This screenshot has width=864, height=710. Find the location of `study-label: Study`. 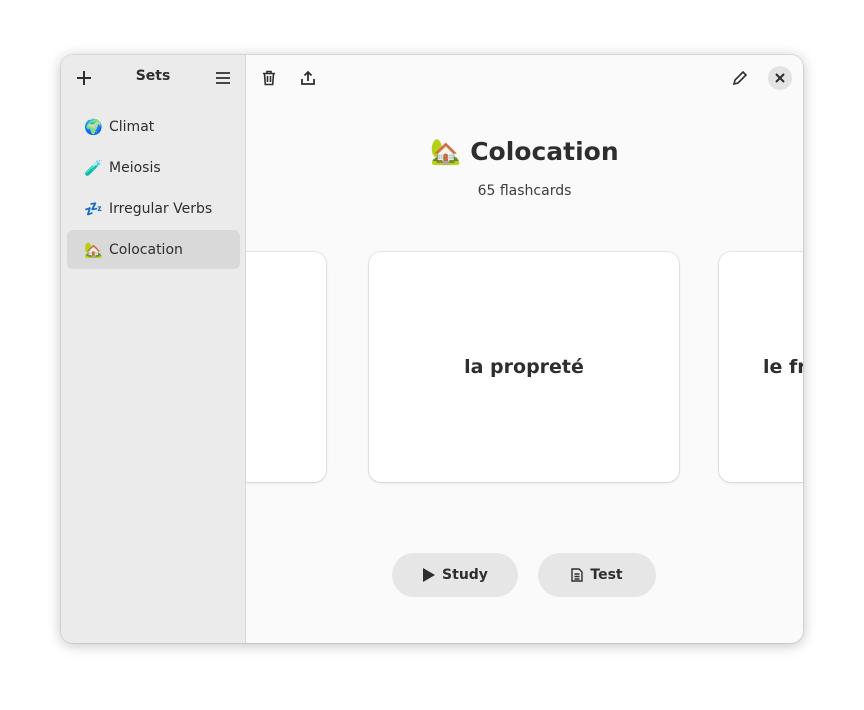

study-label: Study is located at coordinates (465, 575).